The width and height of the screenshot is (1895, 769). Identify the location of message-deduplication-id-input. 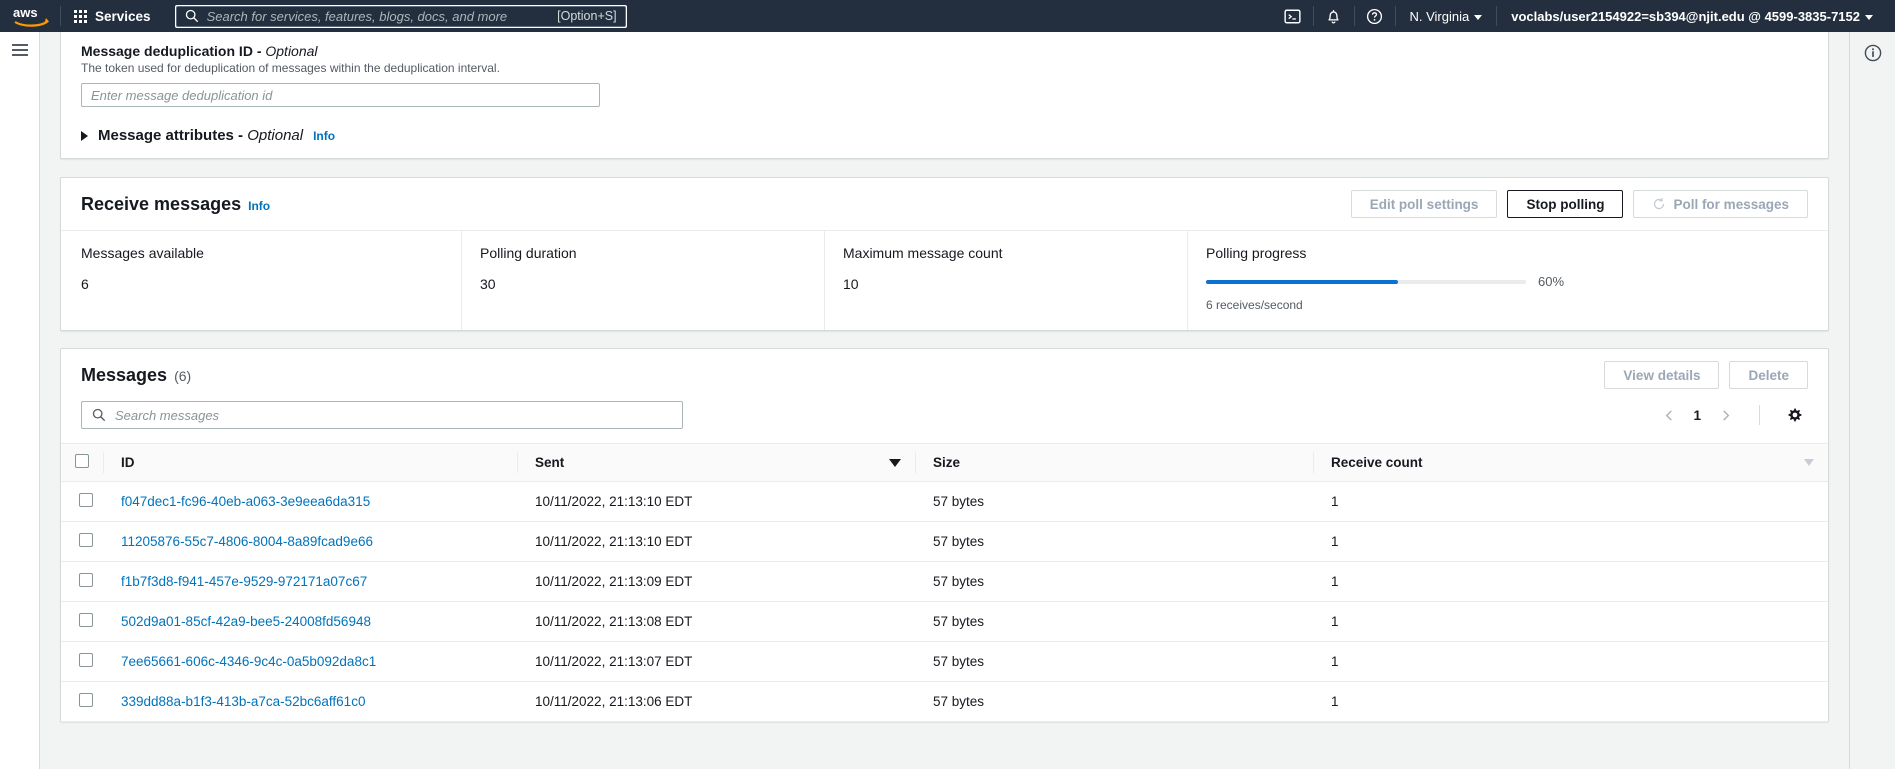
(340, 95).